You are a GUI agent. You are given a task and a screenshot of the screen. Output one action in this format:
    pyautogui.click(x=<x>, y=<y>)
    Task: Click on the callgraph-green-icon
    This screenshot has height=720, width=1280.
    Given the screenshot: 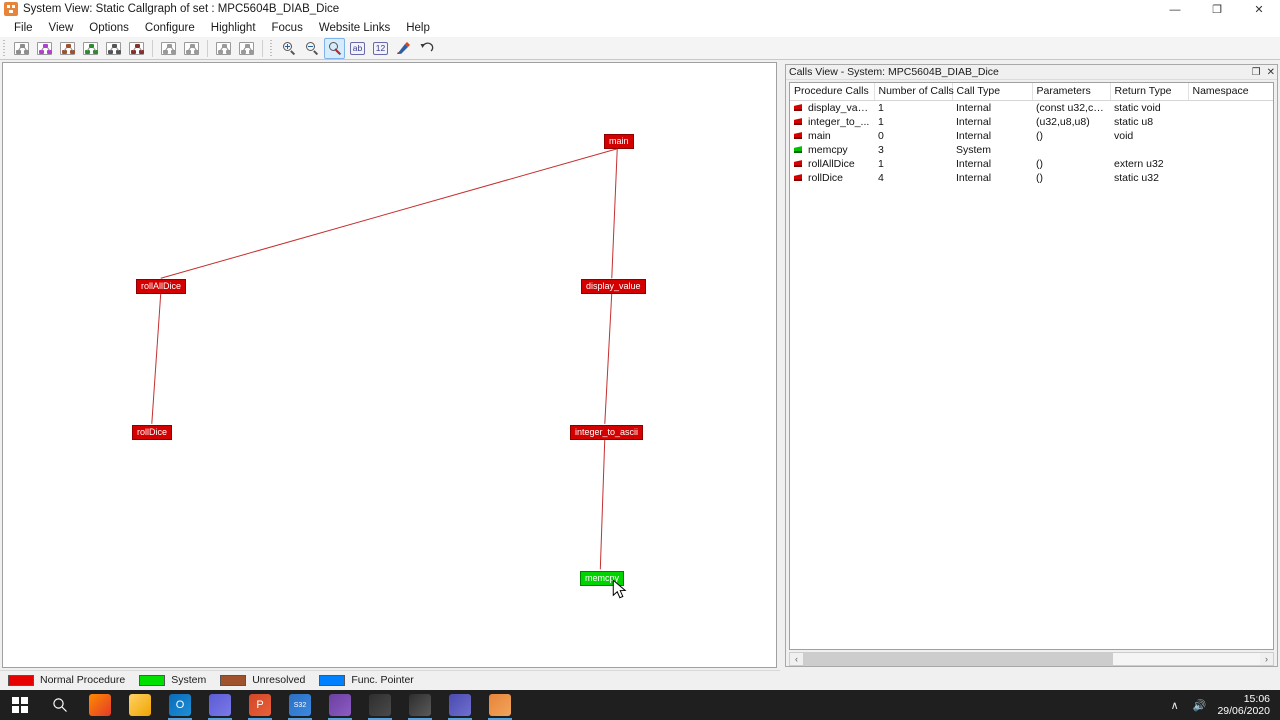 What is the action you would take?
    pyautogui.click(x=90, y=48)
    